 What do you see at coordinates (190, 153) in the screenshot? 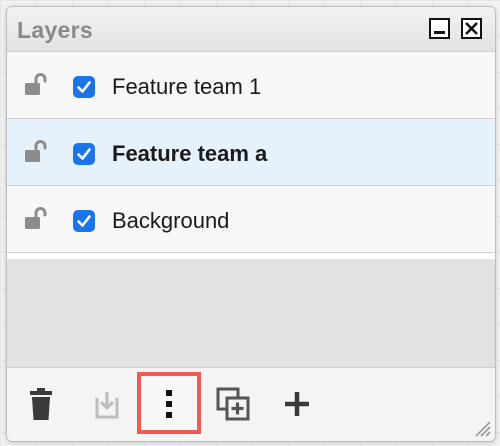
I see `layer-name: Feature team a` at bounding box center [190, 153].